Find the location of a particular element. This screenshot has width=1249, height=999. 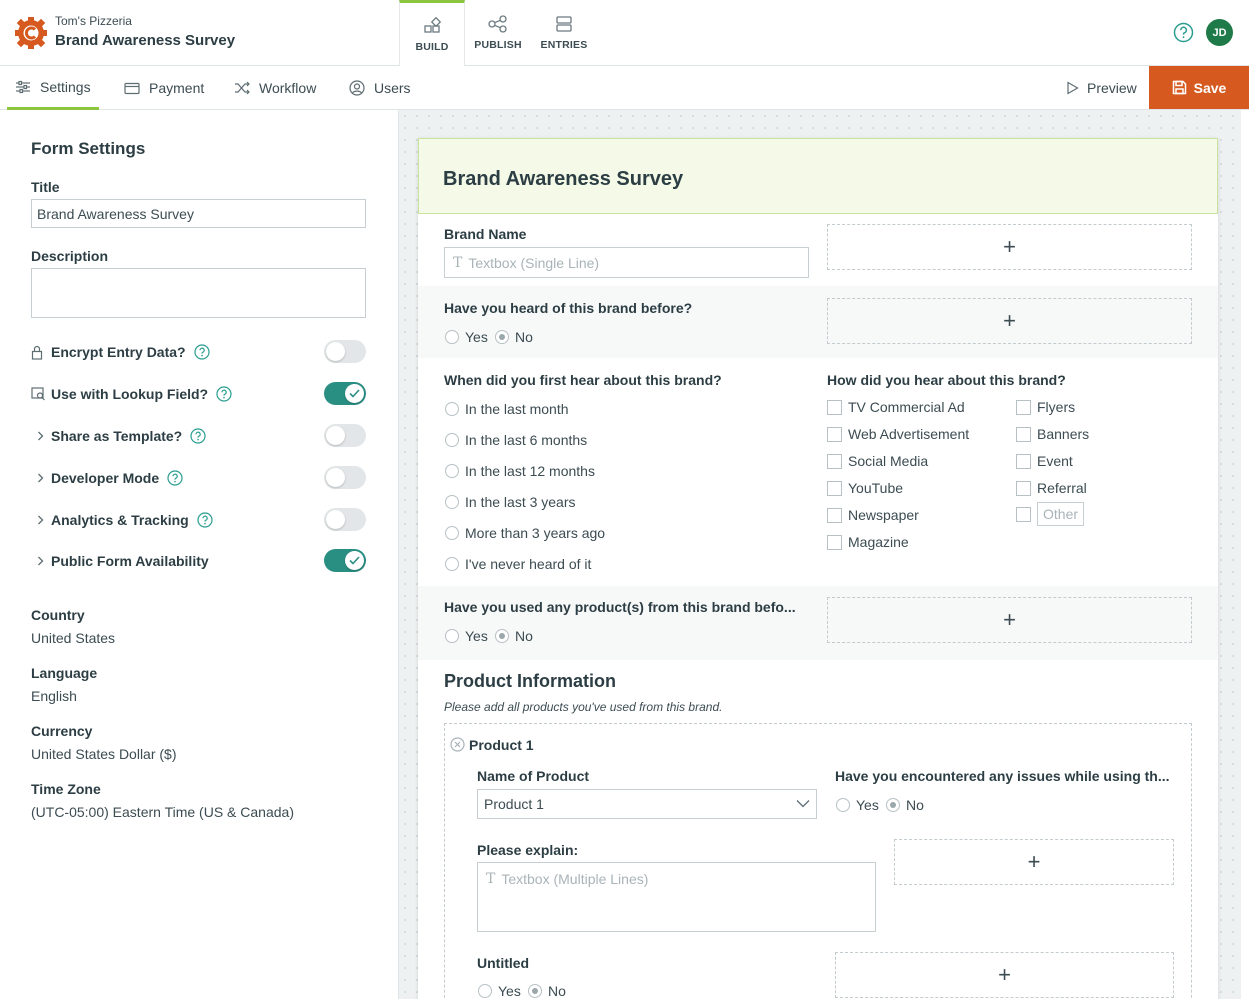

heard-yes-radio: Yes is located at coordinates (466, 337).